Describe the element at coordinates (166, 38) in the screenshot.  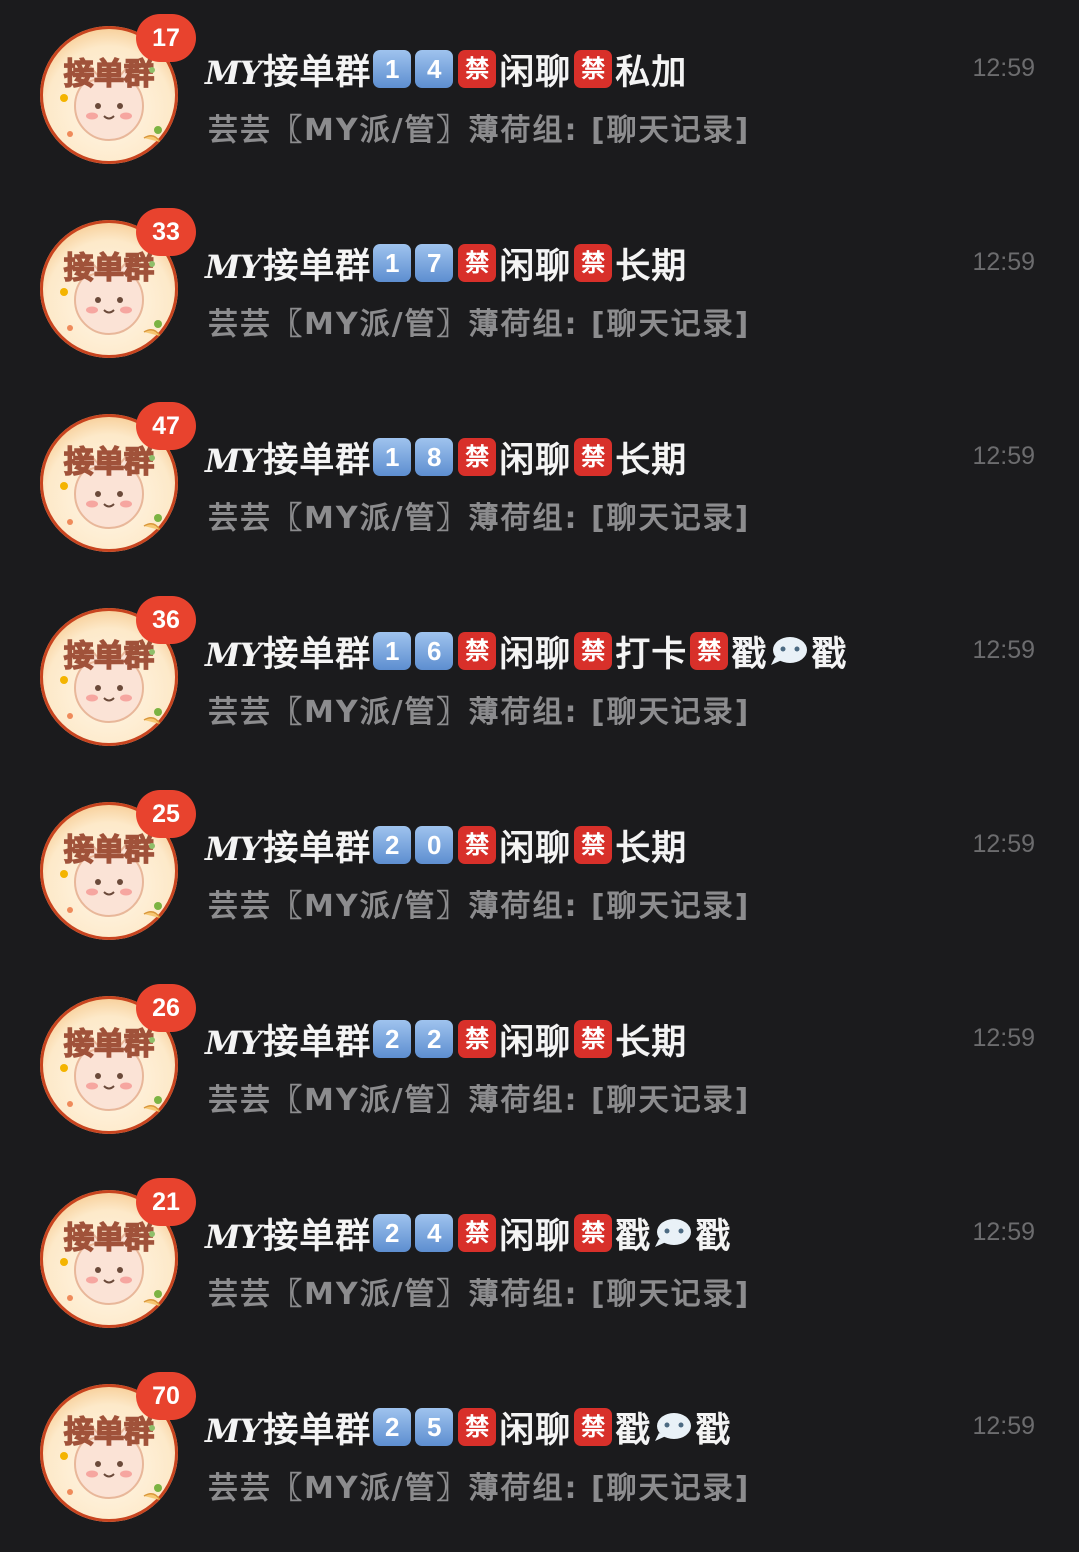
I see `unread-badge: 17` at that location.